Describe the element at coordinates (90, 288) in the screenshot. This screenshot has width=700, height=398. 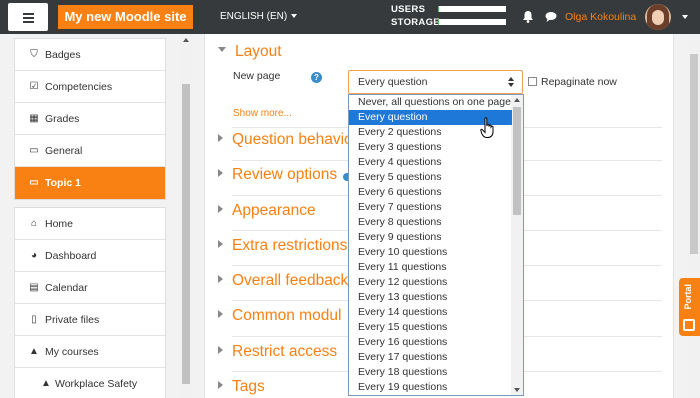
I see `nav-item-calendar: ▤ Calendar` at that location.